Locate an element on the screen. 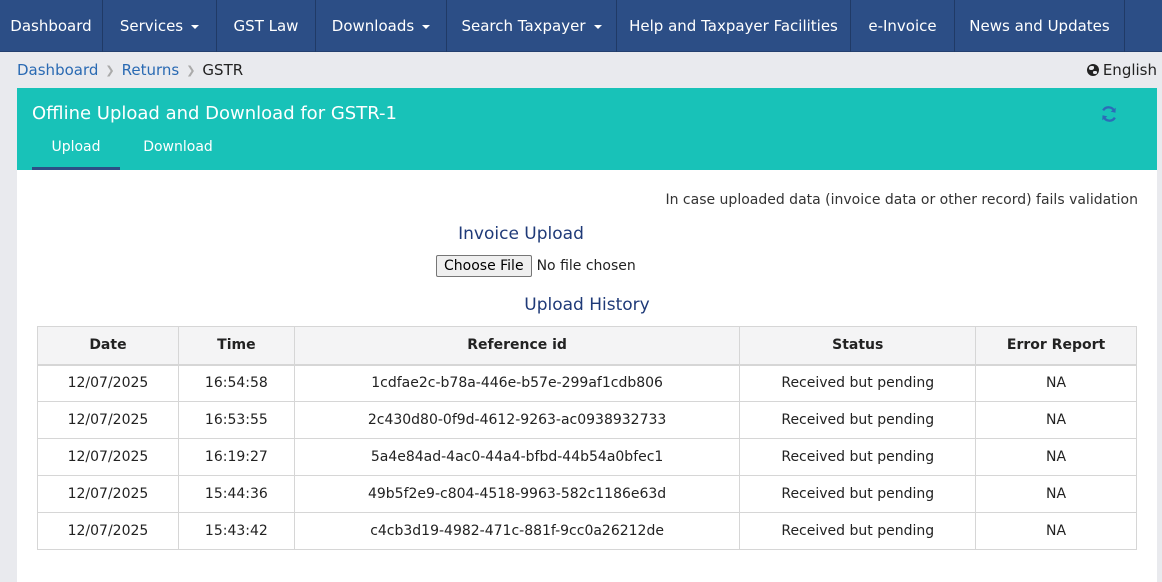 Image resolution: width=1162 pixels, height=582 pixels. nav-help: Help and Taxpayer Facilities is located at coordinates (734, 26).